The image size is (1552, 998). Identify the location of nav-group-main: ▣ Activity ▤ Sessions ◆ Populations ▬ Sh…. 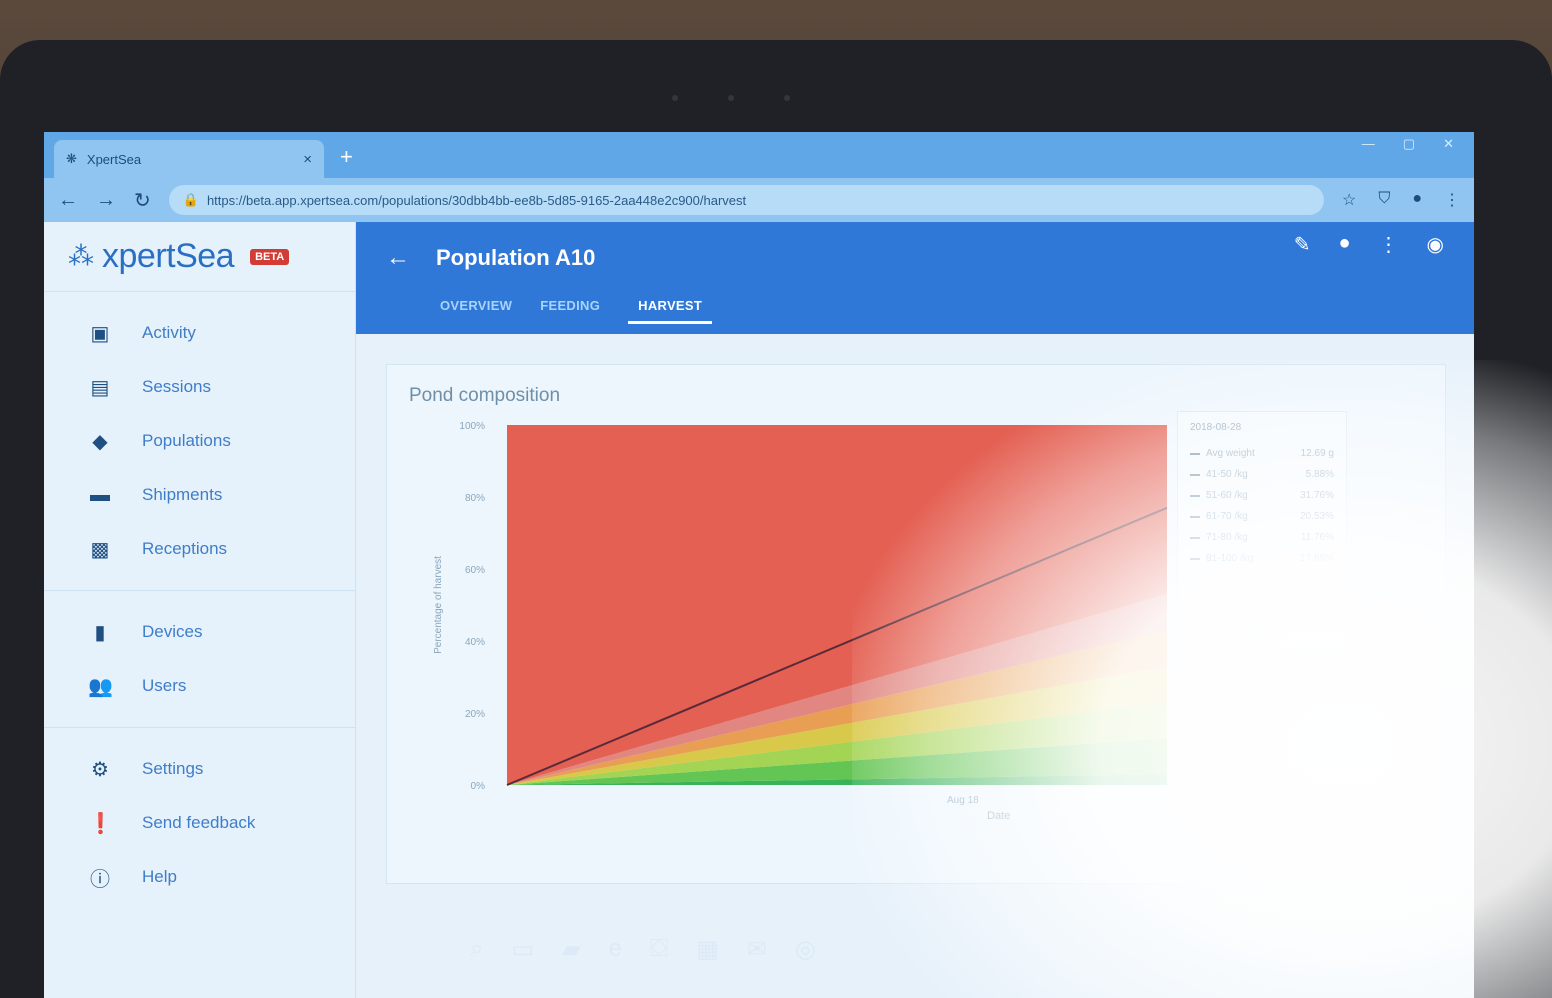
(199, 441).